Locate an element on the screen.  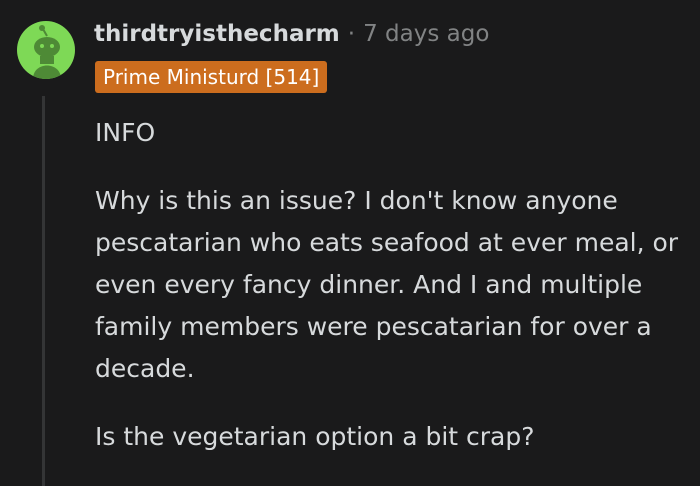
snoo-avatar-icon is located at coordinates (46, 50).